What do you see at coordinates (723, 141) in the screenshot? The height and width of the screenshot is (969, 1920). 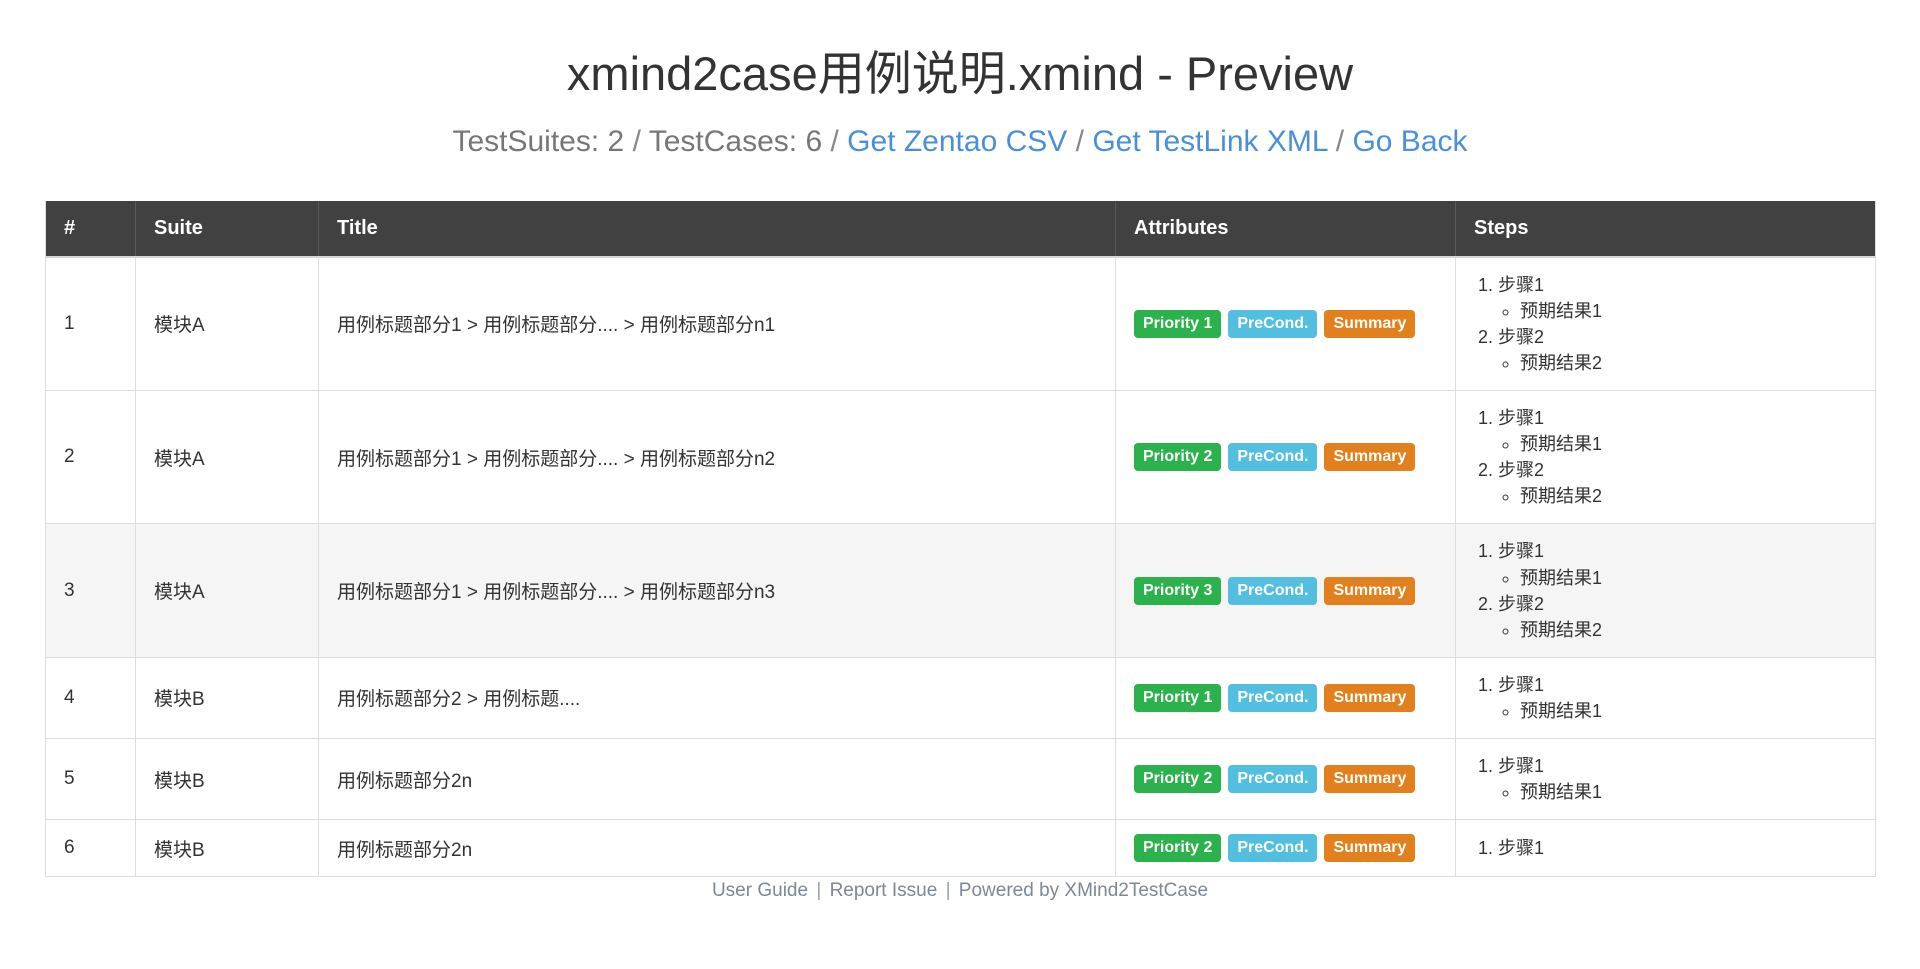 I see `testcases-label: TestCases:` at bounding box center [723, 141].